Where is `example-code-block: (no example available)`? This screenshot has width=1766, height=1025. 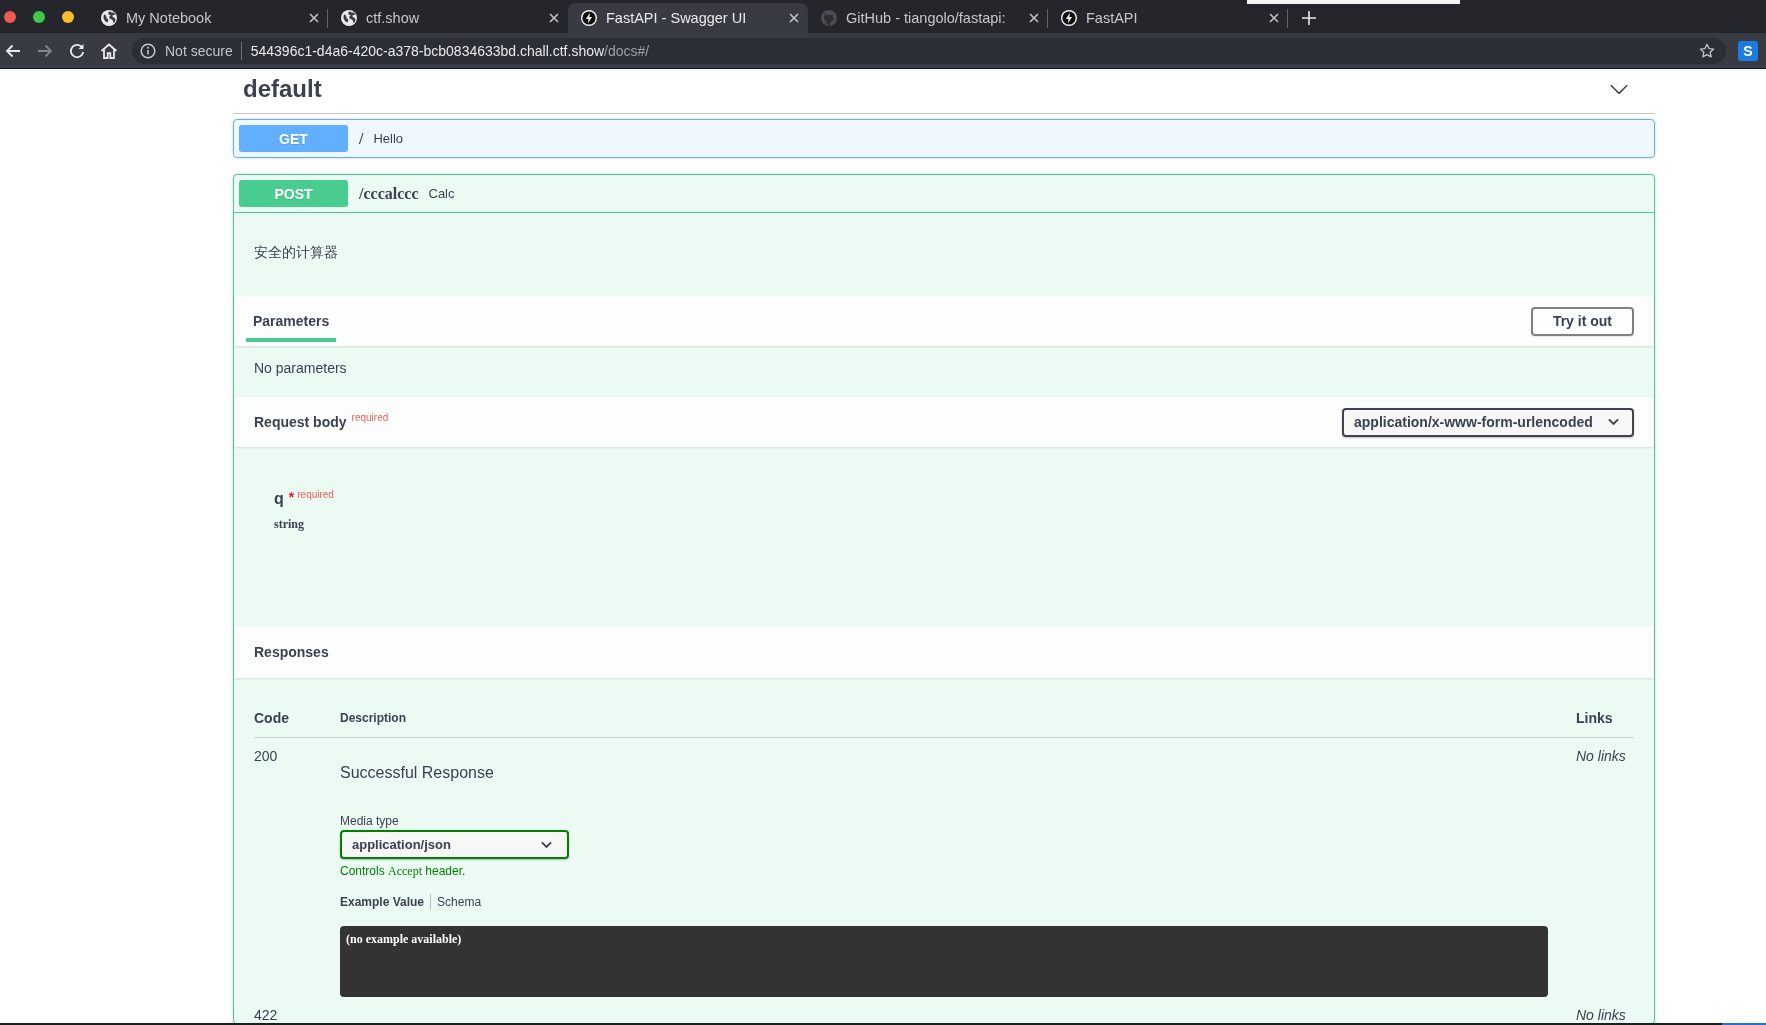
example-code-block: (no example available) is located at coordinates (944, 961).